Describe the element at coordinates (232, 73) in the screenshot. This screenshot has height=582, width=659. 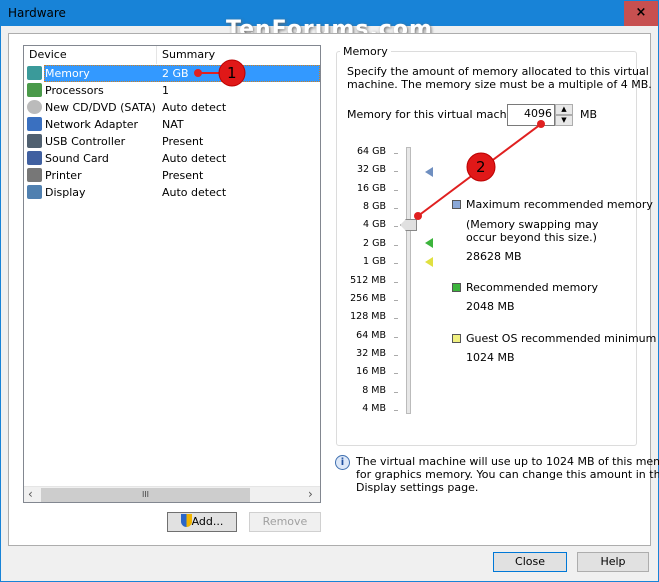
I see `annotation-1-label: 1` at that location.